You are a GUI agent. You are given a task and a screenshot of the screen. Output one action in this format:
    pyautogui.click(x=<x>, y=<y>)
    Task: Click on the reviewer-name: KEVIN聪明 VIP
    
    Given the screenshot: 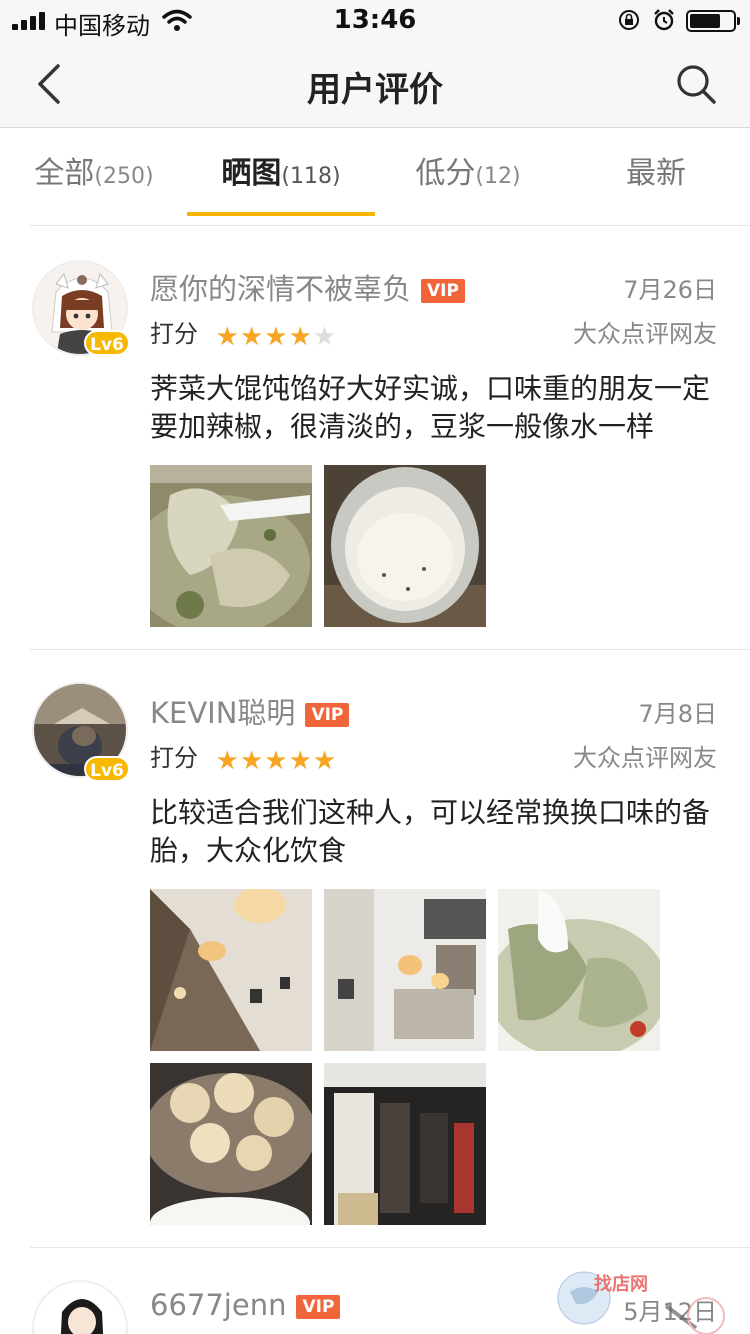 What is the action you would take?
    pyautogui.click(x=250, y=711)
    